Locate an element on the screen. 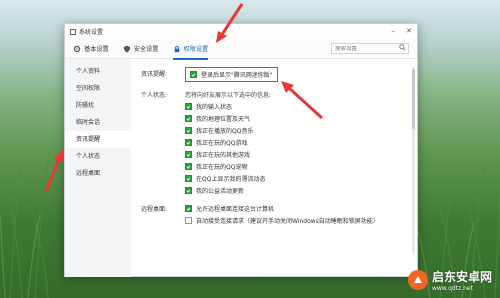 The image size is (500, 298). status-option-drift-updates: 在QQ上显示我的漂流动态 is located at coordinates (228, 178).